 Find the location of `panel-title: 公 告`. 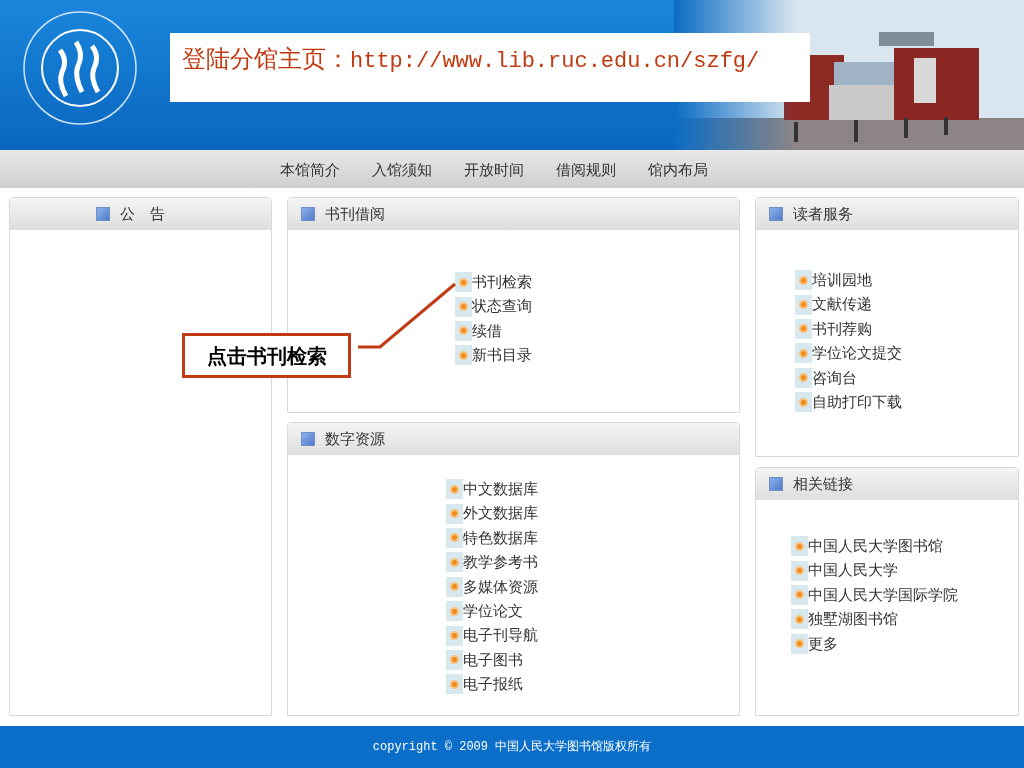

panel-title: 公 告 is located at coordinates (142, 213).